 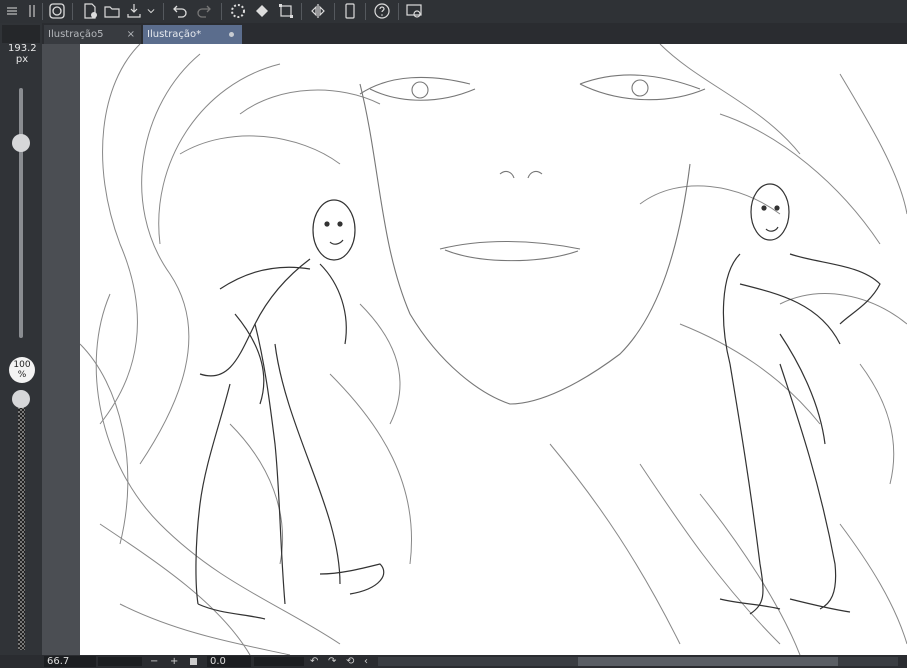 I want to click on loading-icon, so click(x=238, y=11).